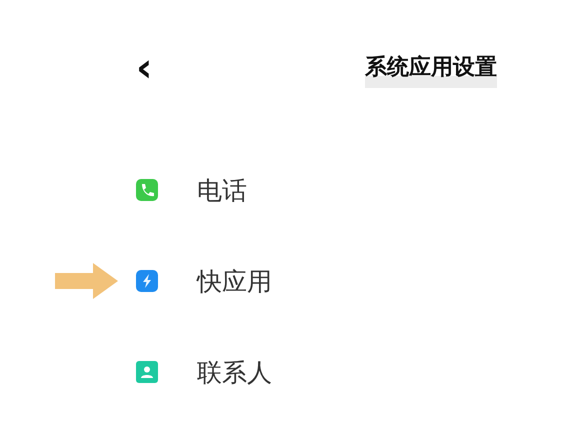 The image size is (573, 425). What do you see at coordinates (222, 190) in the screenshot?
I see `app-label: 电话` at bounding box center [222, 190].